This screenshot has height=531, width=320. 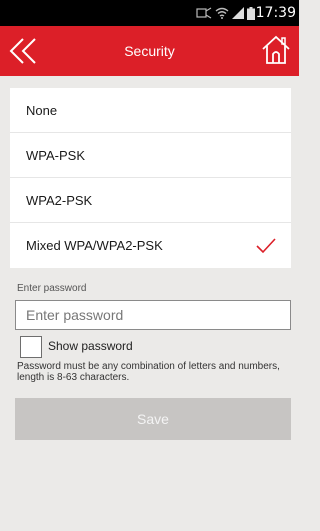 What do you see at coordinates (275, 13) in the screenshot?
I see `status-time: 17:39` at bounding box center [275, 13].